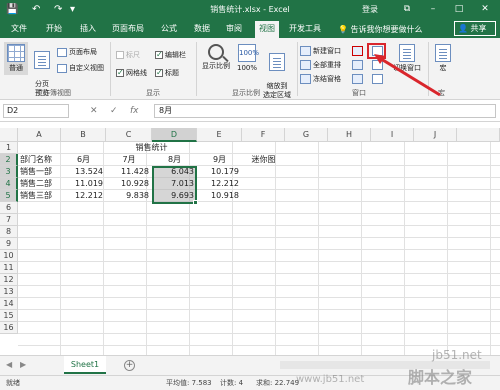  I want to click on header-cell-department: 部门名称, so click(40, 160).